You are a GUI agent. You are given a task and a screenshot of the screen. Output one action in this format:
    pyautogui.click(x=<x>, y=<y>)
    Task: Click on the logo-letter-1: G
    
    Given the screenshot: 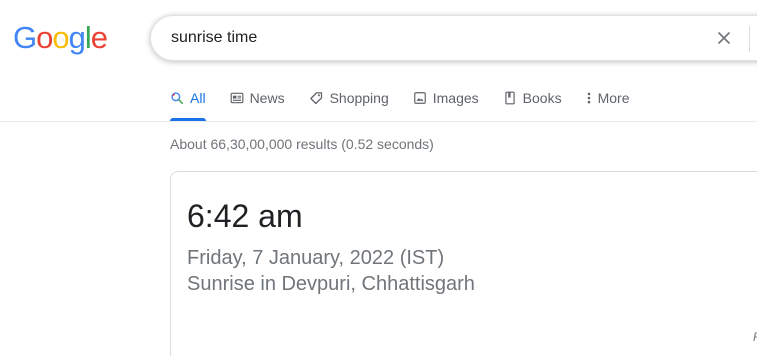 What is the action you would take?
    pyautogui.click(x=25, y=37)
    